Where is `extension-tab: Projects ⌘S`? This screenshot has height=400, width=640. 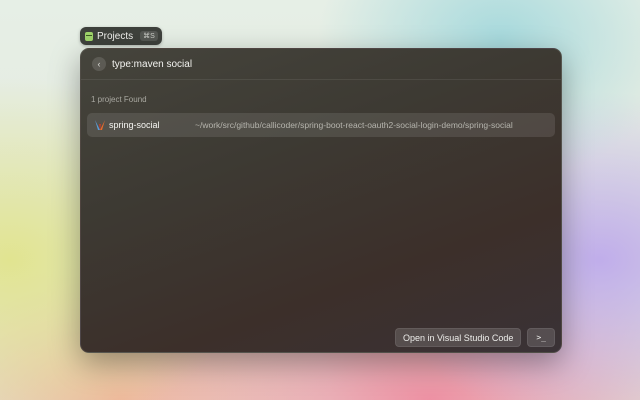 extension-tab: Projects ⌘S is located at coordinates (121, 36).